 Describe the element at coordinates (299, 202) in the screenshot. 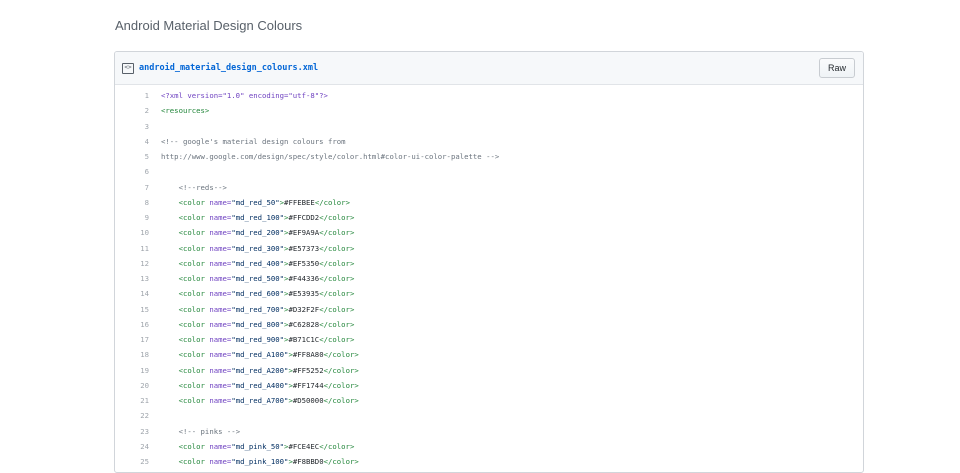

I see `code-token: #FFEBEE` at that location.